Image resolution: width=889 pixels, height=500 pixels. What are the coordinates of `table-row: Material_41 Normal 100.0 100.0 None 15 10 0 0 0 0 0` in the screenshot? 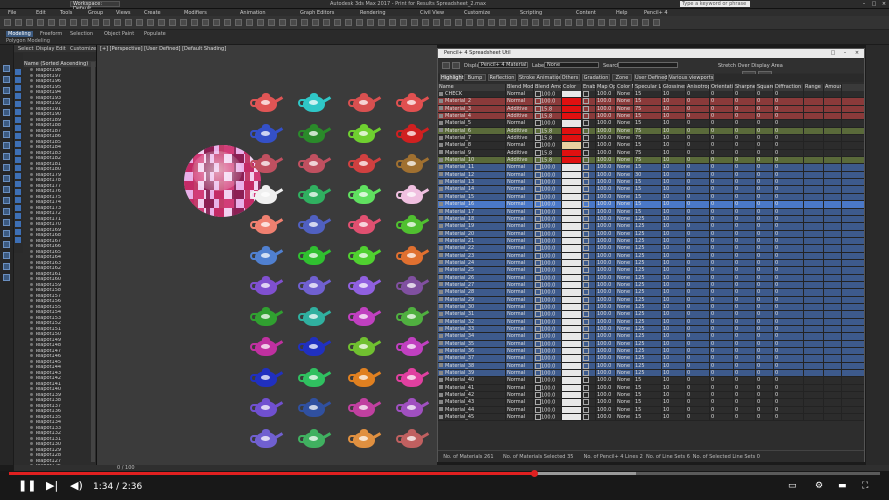 It's located at (651, 388).